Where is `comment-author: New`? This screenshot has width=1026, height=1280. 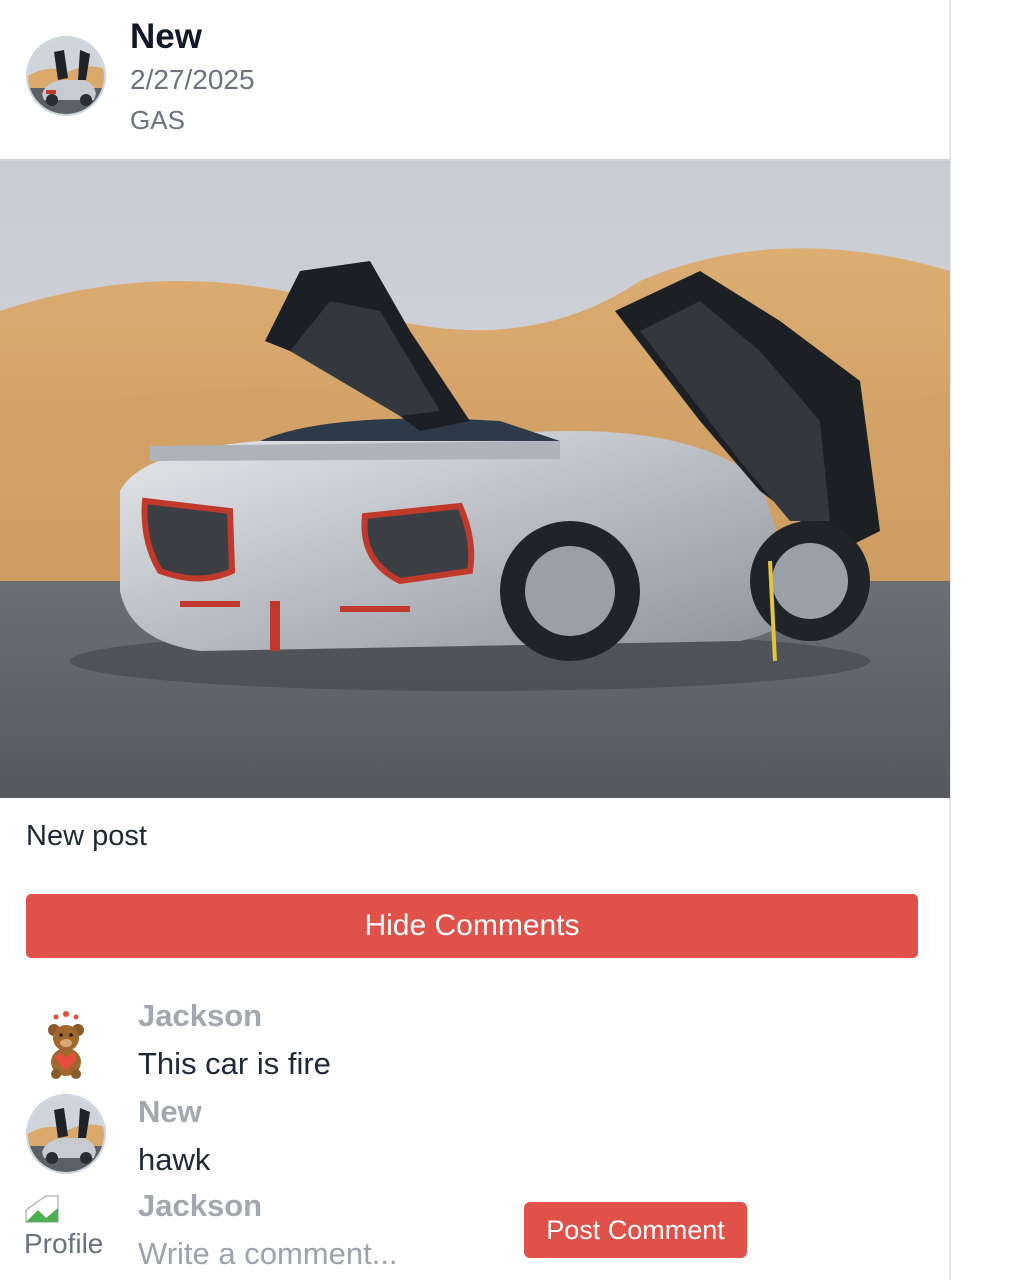 comment-author: New is located at coordinates (170, 1112).